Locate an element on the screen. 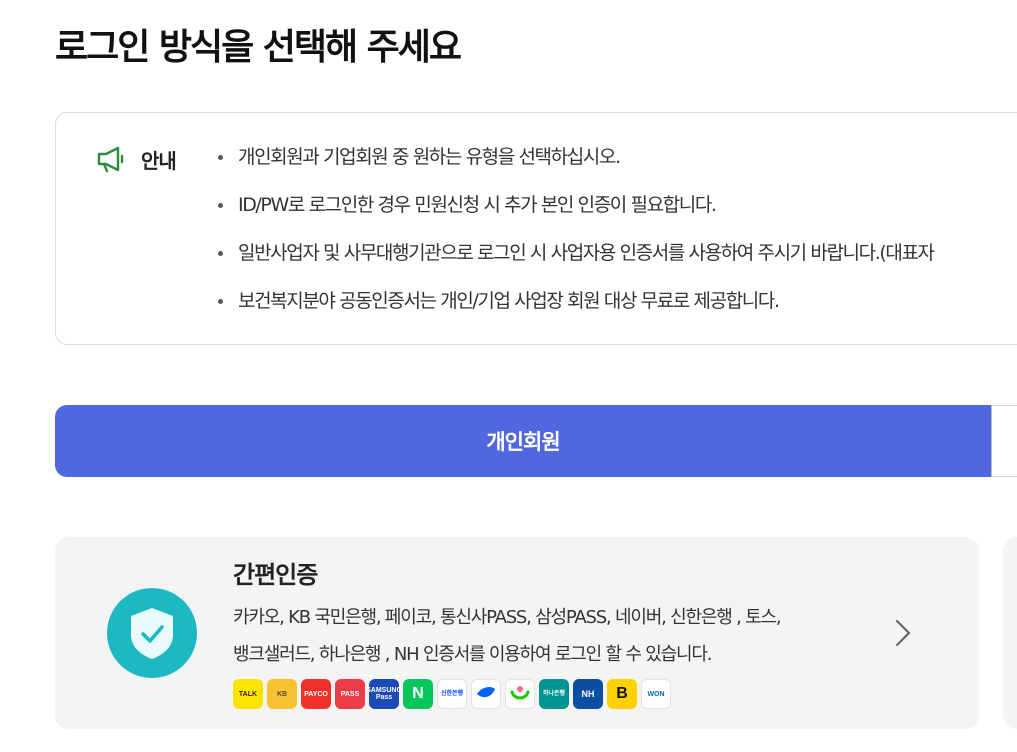 The width and height of the screenshot is (1017, 752). pass-icon: PASS is located at coordinates (350, 694).